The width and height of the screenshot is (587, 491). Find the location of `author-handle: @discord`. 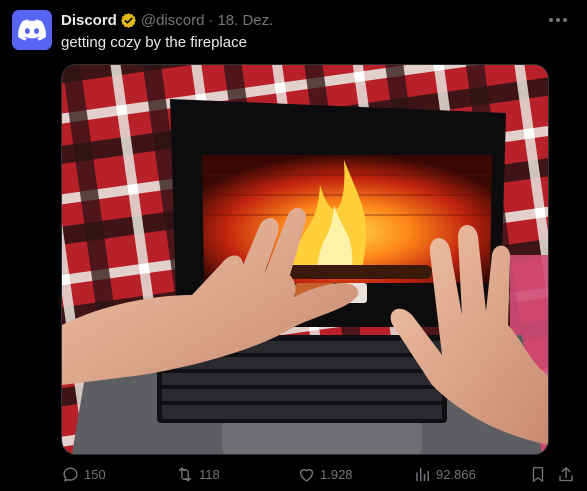

author-handle: @discord is located at coordinates (173, 20).